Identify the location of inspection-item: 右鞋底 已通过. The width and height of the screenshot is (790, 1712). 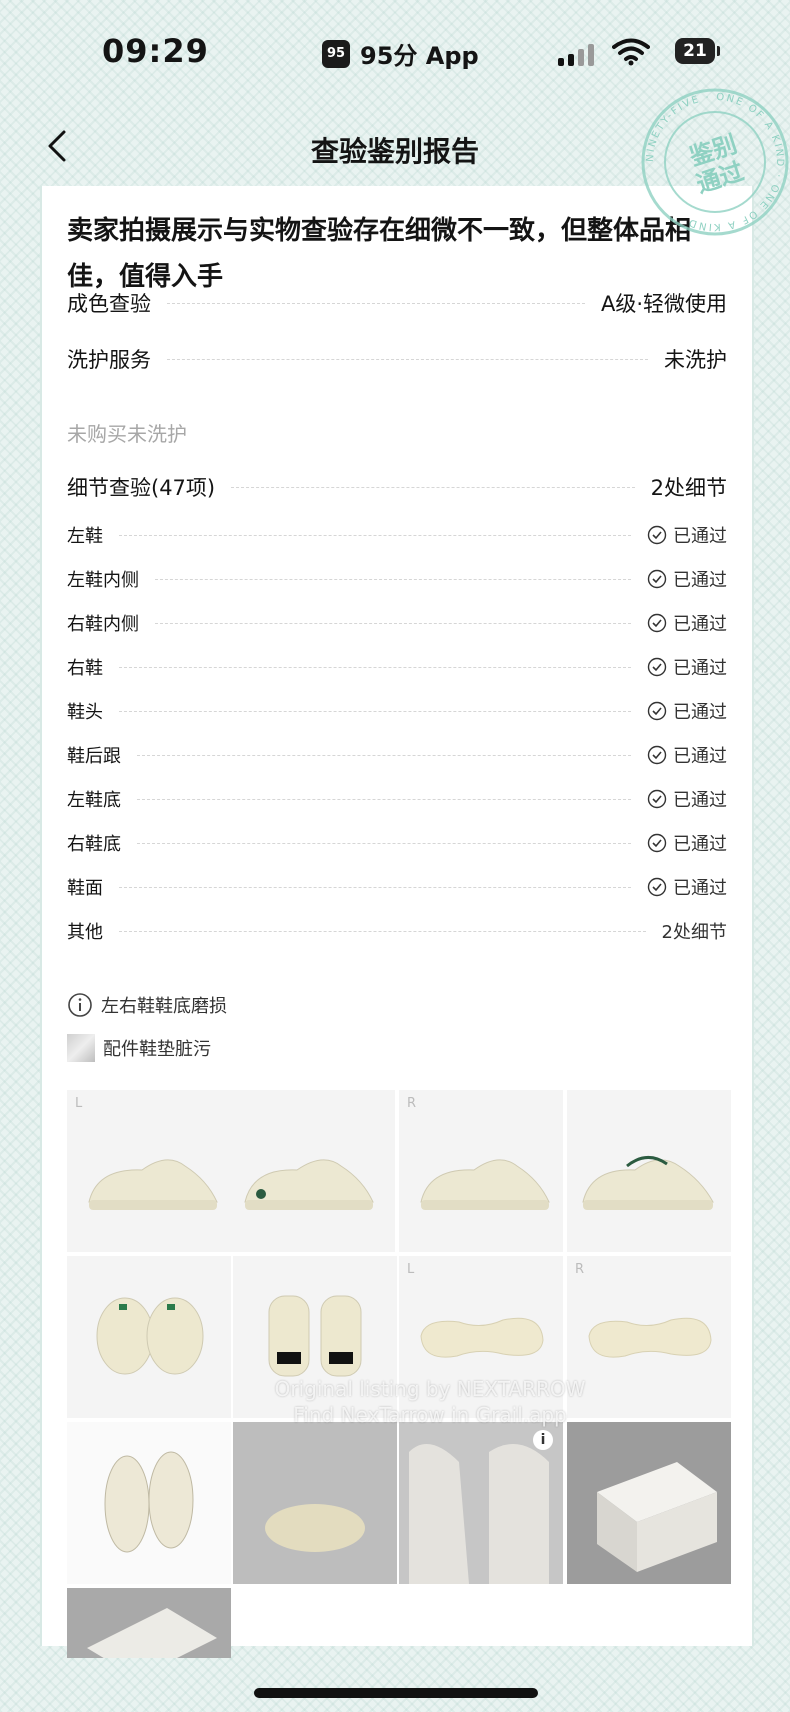
(397, 843).